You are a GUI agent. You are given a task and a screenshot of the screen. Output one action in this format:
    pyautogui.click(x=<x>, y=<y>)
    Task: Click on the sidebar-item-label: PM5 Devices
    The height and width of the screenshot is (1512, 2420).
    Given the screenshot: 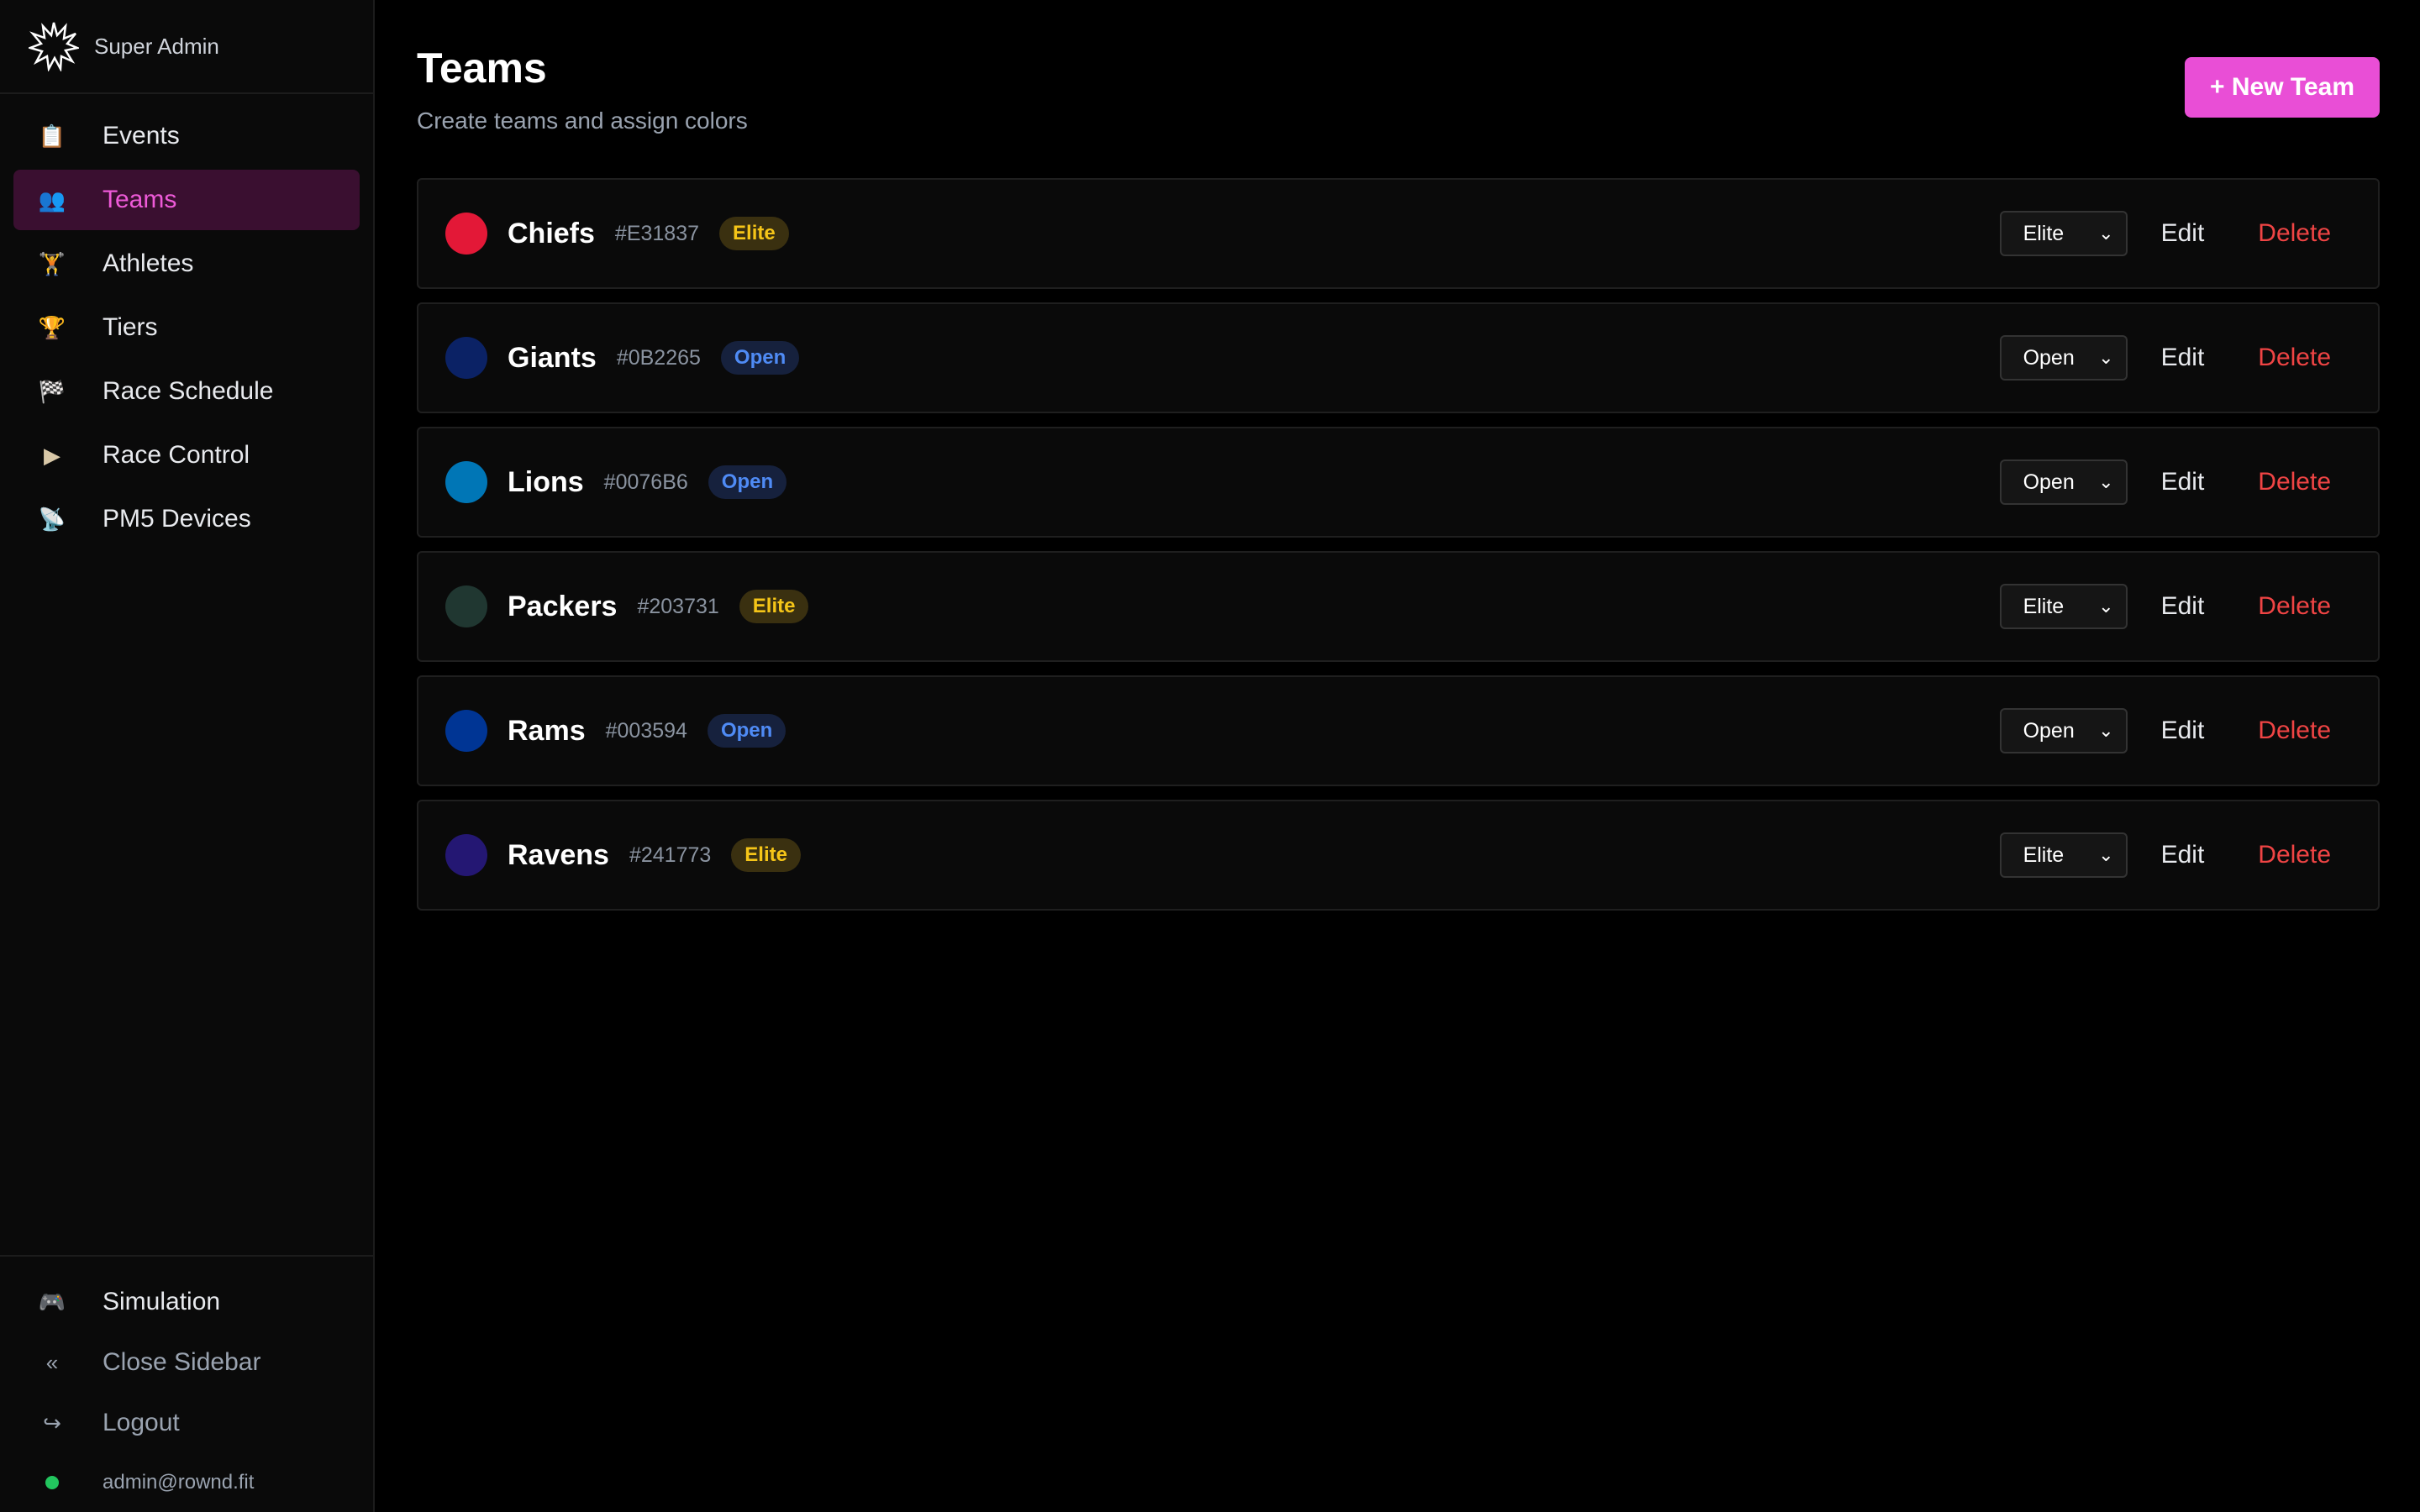 What is the action you would take?
    pyautogui.click(x=177, y=519)
    